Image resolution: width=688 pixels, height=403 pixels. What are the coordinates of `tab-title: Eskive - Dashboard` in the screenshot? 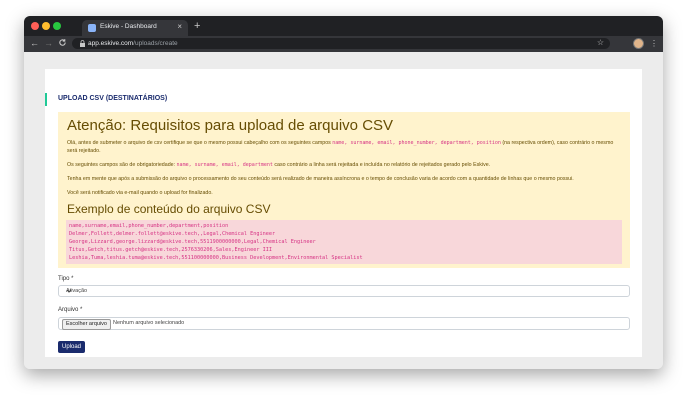 It's located at (128, 26).